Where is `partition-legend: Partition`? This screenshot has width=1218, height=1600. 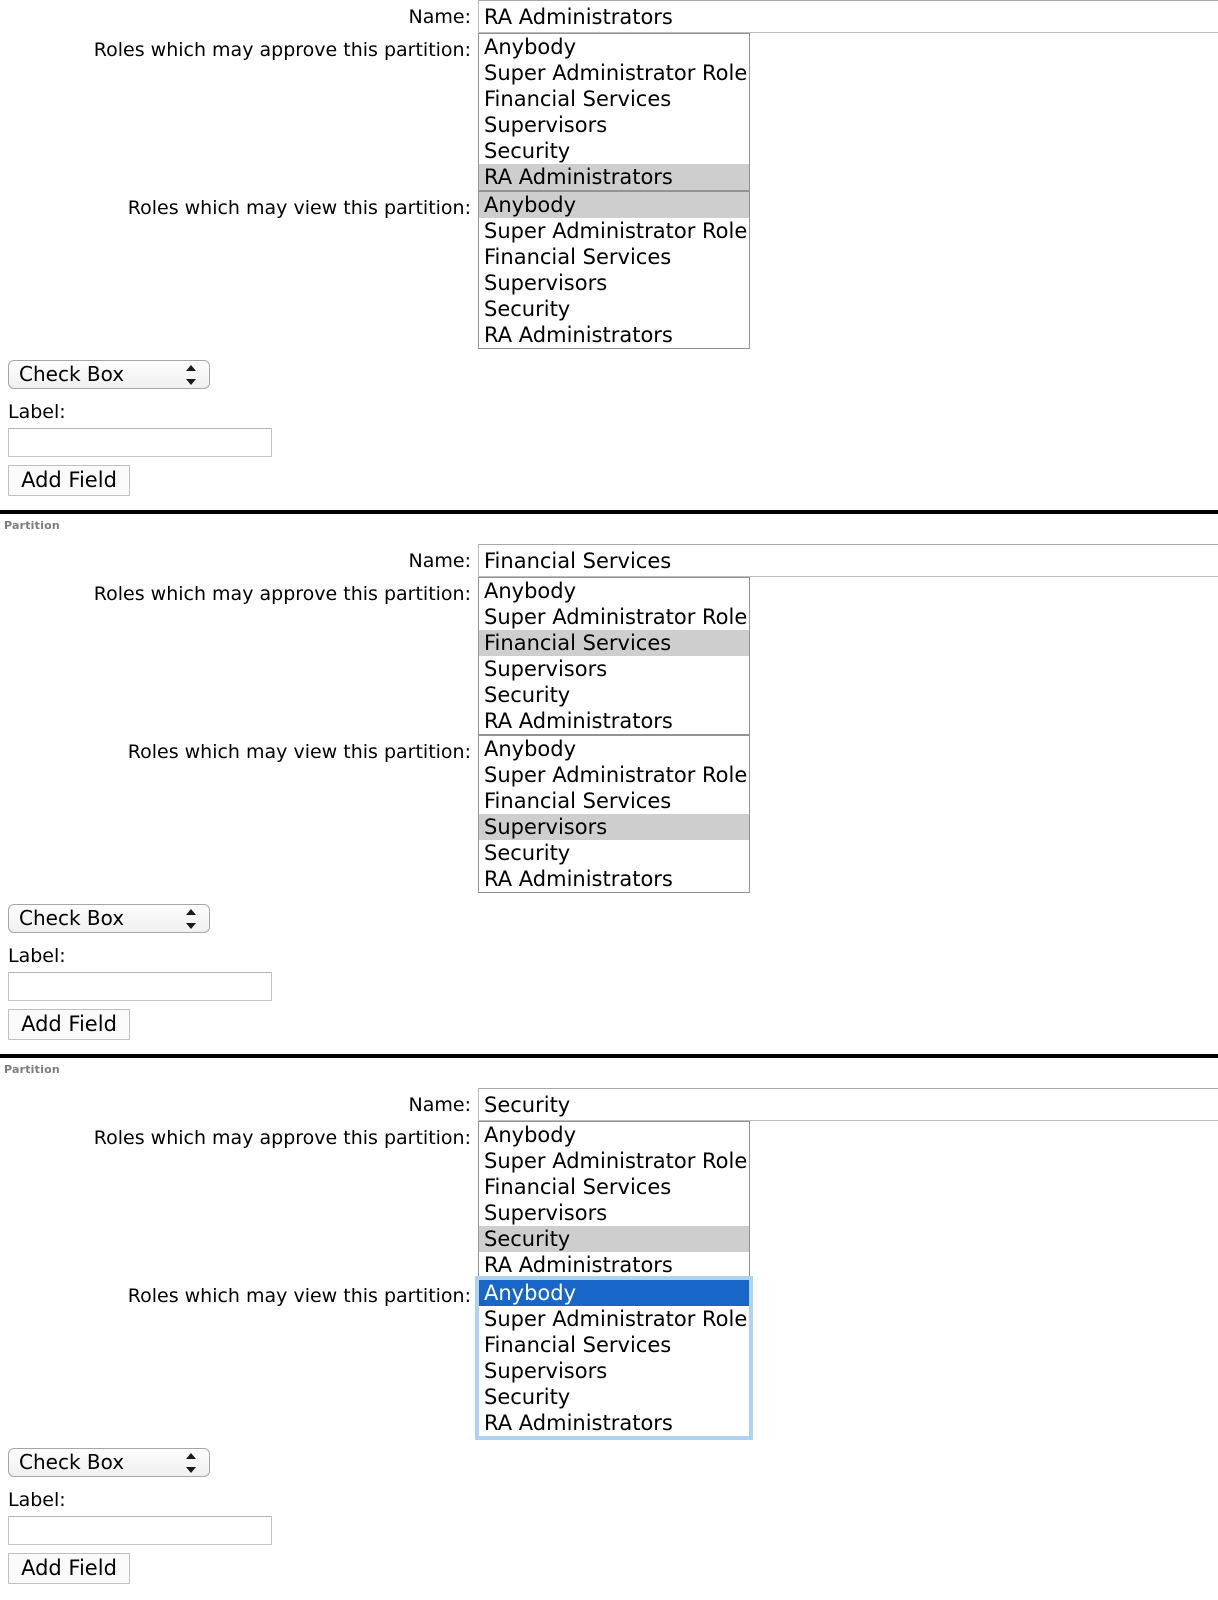 partition-legend: Partition is located at coordinates (32, 525).